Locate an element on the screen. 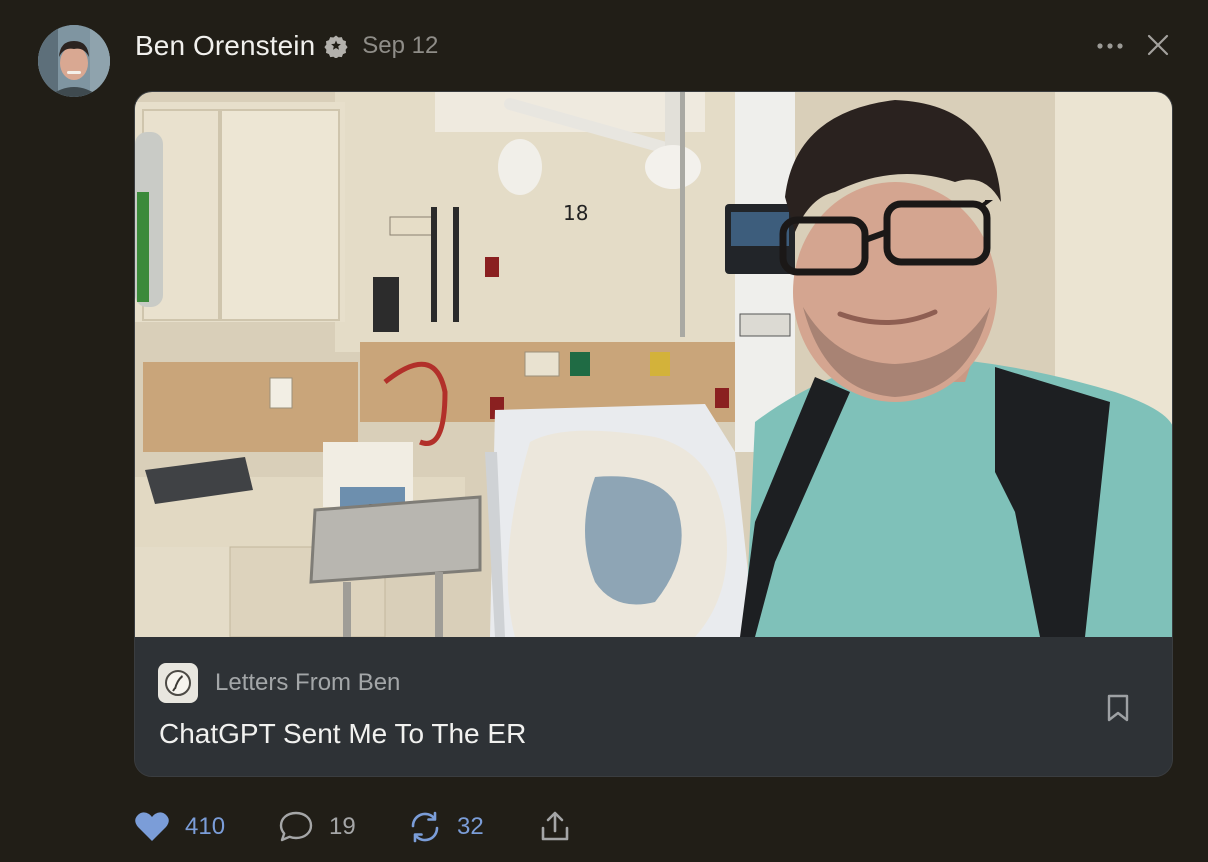  post-header: Ben Orenstein Sep 12 is located at coordinates (286, 46).